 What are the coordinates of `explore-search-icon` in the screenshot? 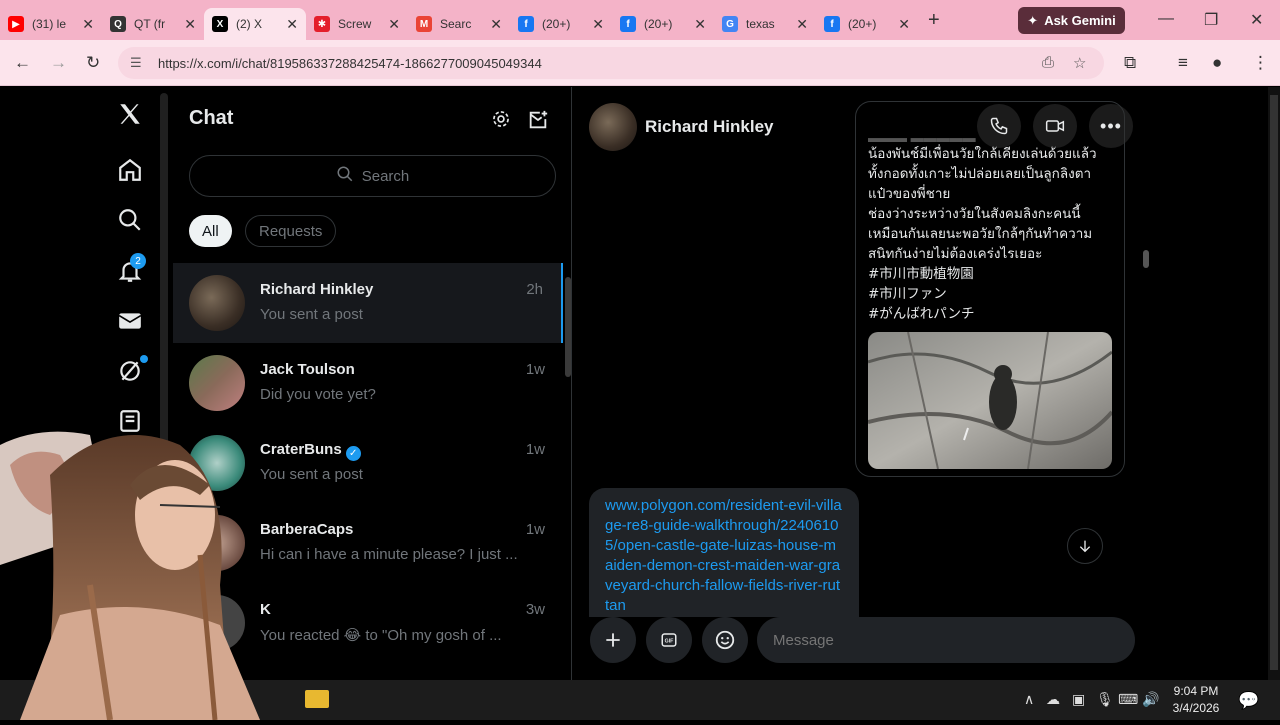 It's located at (130, 220).